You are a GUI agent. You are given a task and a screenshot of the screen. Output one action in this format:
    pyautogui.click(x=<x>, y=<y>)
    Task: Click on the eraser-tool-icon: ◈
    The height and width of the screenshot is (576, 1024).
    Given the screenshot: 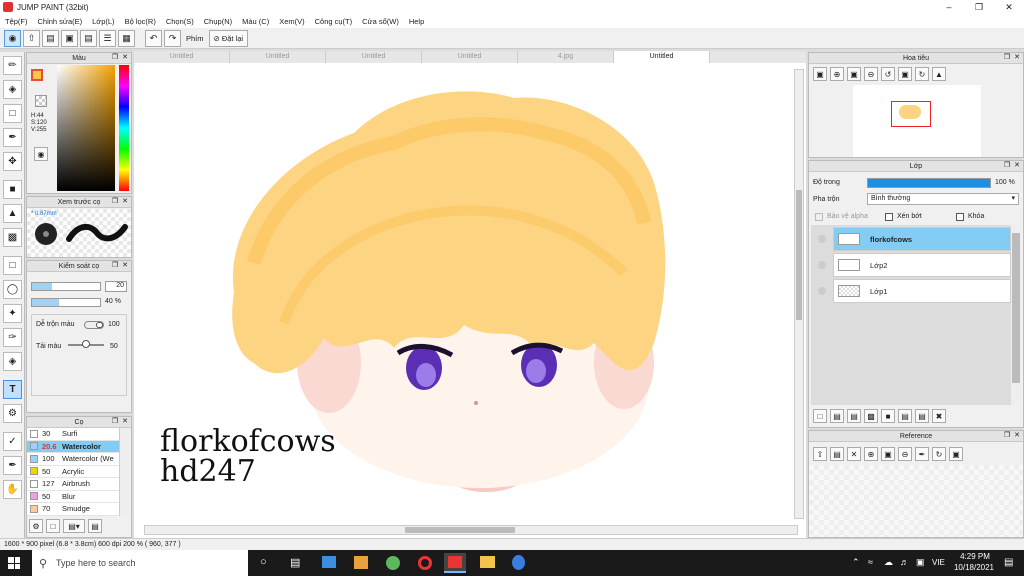 What is the action you would take?
    pyautogui.click(x=12, y=89)
    